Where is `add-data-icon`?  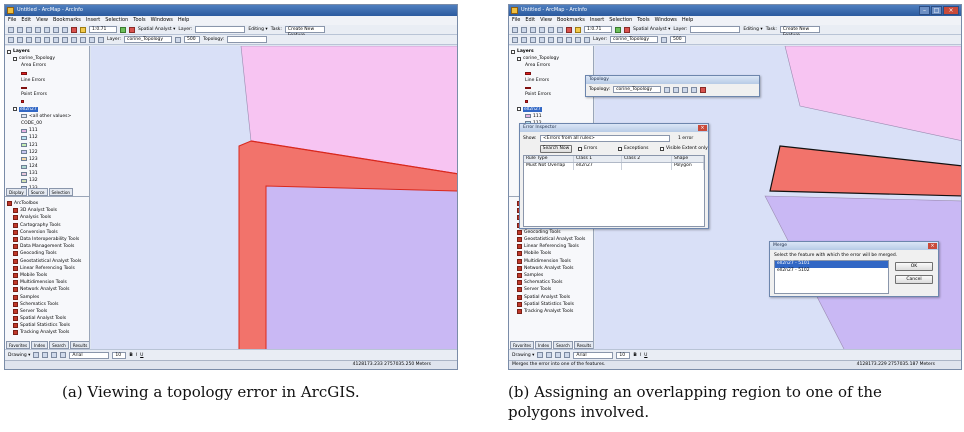 add-data-icon is located at coordinates (83, 29).